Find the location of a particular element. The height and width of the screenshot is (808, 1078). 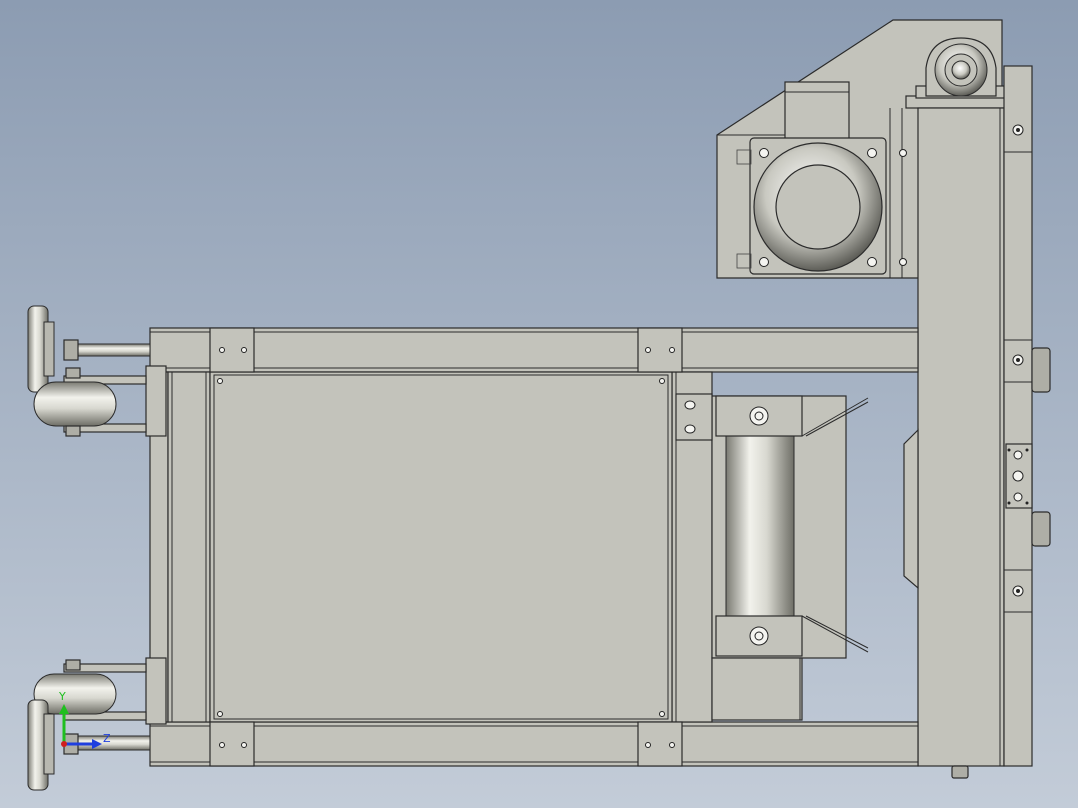

right-column is located at coordinates (977, 422).